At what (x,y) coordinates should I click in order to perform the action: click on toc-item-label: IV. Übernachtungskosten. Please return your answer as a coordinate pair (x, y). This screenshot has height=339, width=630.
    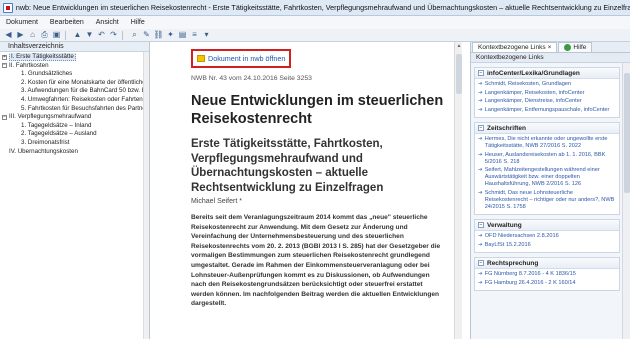
    Looking at the image, I should click on (43, 151).